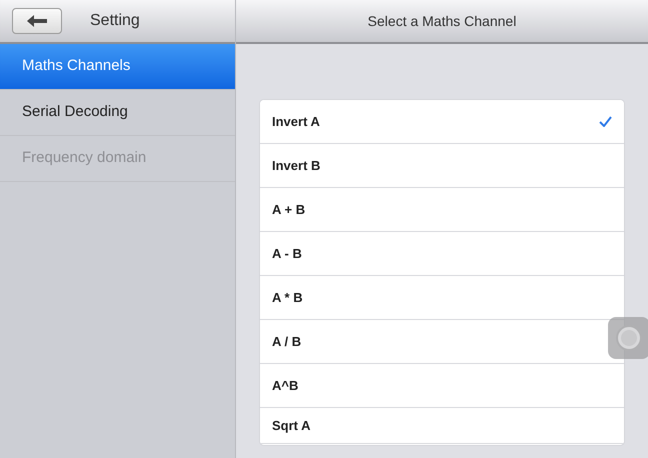 Image resolution: width=648 pixels, height=458 pixels. What do you see at coordinates (287, 297) in the screenshot?
I see `channel-label: A * B` at bounding box center [287, 297].